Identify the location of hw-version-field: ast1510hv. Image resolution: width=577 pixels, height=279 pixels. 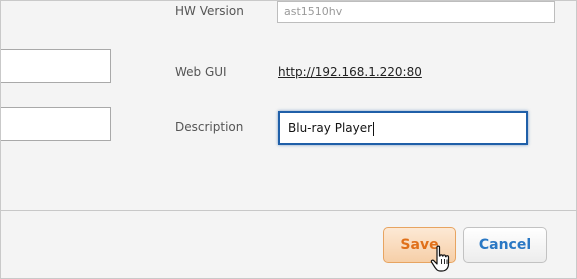
(416, 12).